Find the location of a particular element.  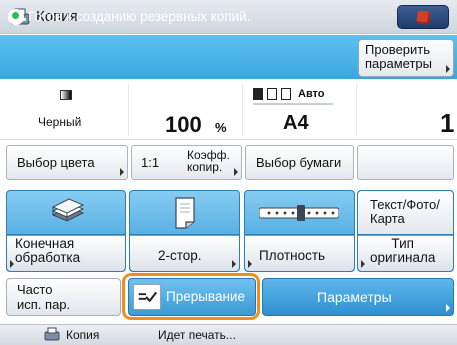

paper-select-button: Выбор бумаги is located at coordinates (299, 162).